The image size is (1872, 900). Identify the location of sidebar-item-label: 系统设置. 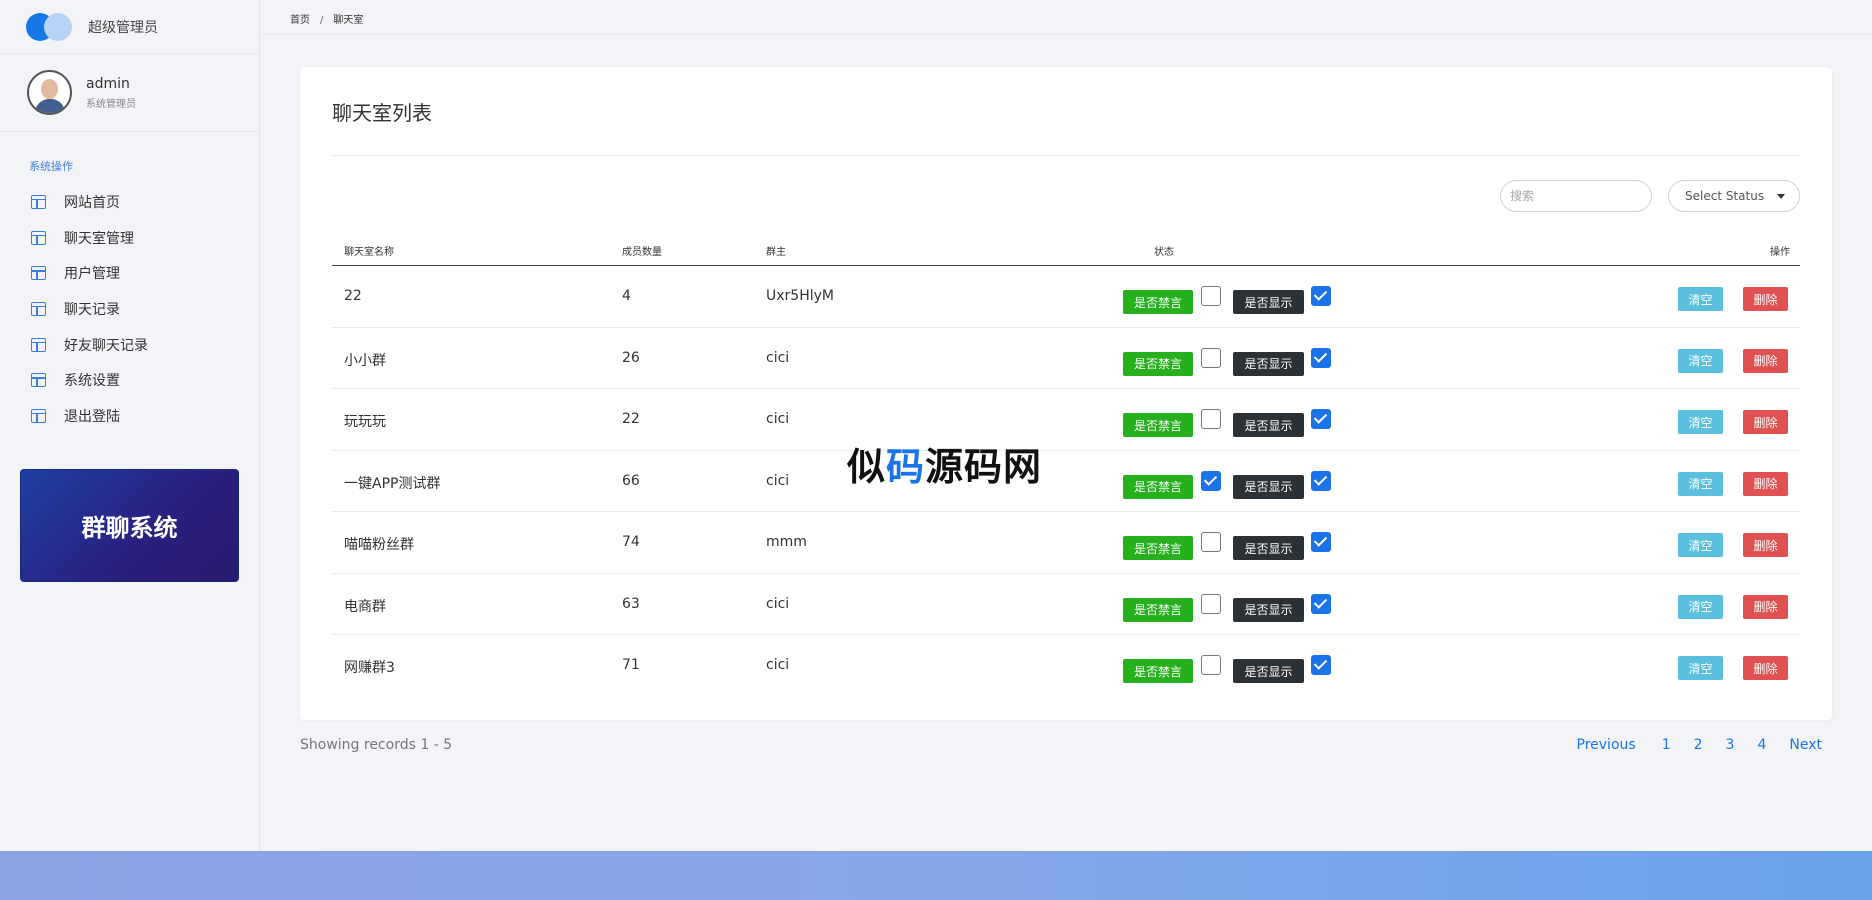
(92, 381).